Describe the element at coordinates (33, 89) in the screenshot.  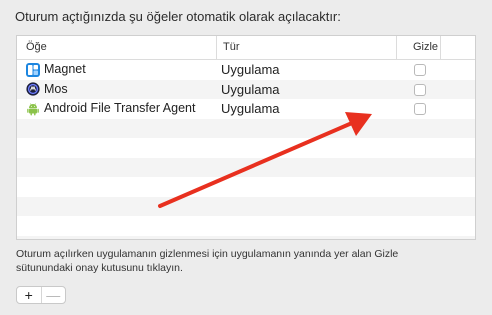
I see `mos-app-icon` at that location.